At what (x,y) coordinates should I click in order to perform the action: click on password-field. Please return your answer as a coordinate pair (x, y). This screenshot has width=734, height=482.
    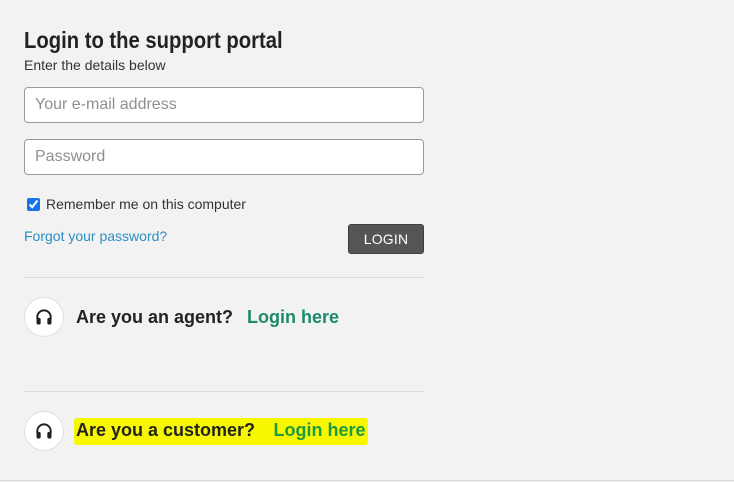
    Looking at the image, I should click on (224, 157).